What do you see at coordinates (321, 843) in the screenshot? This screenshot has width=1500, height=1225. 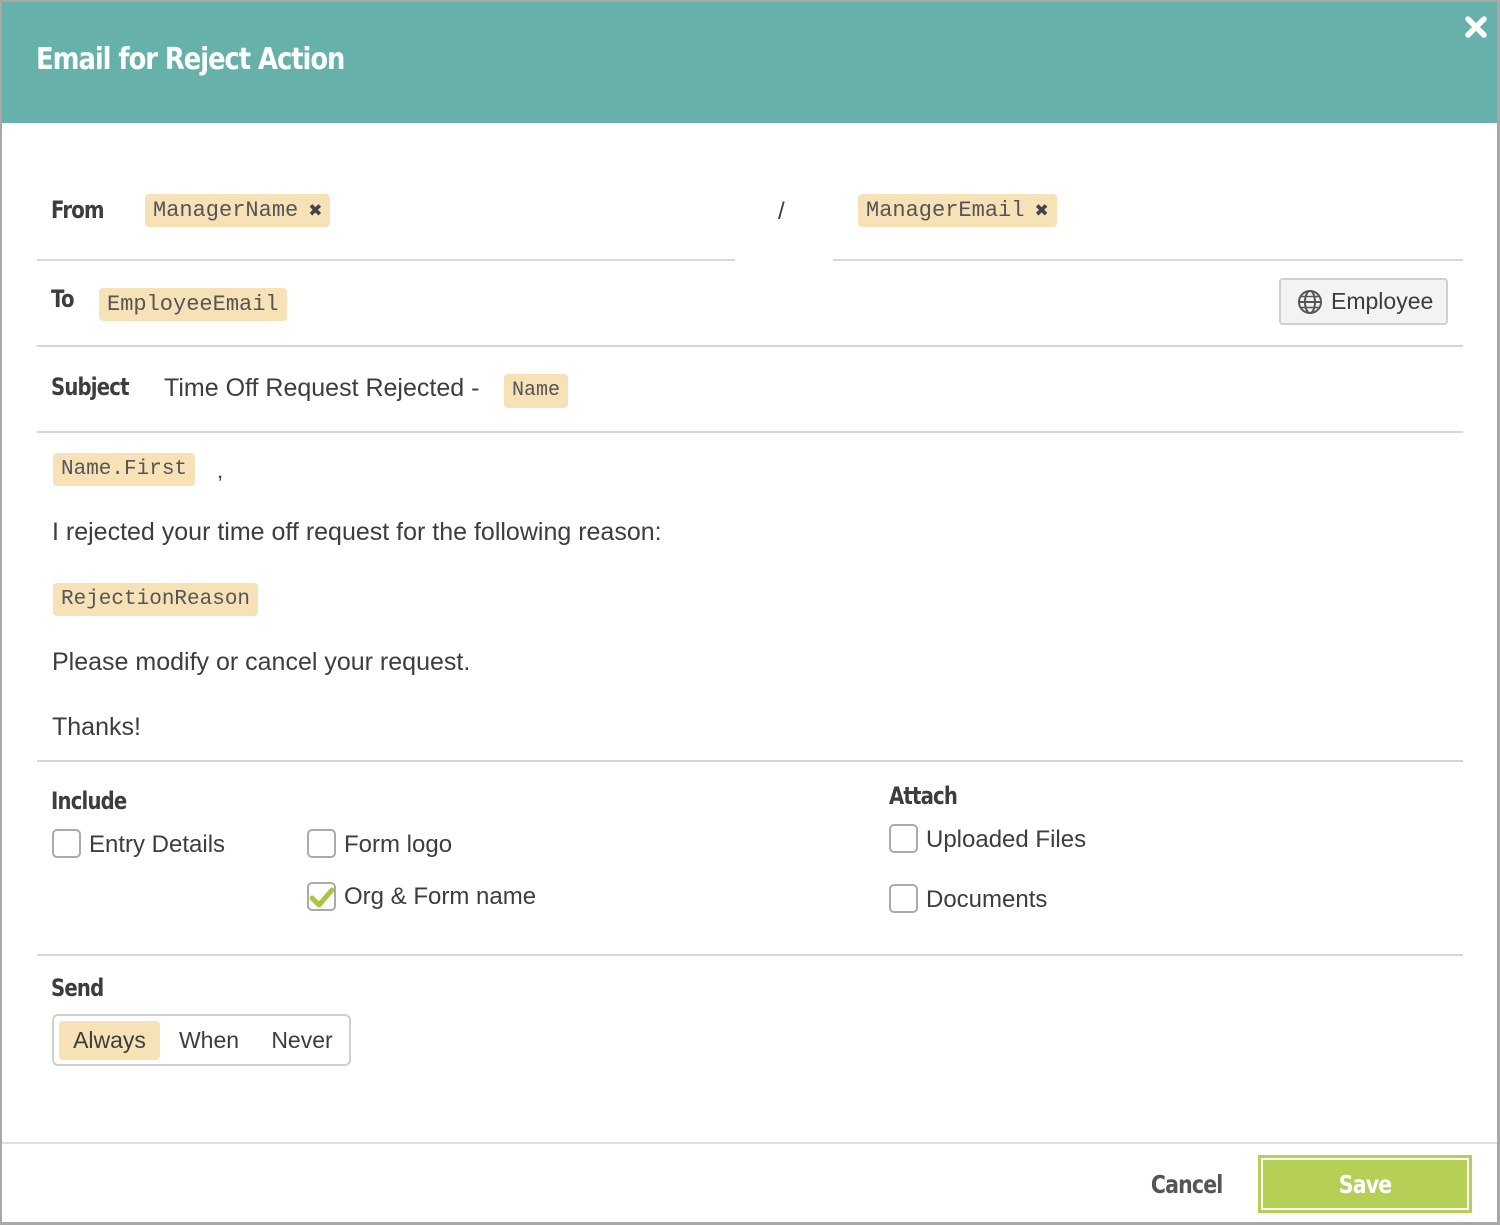 I see `form-logo-checkbox` at bounding box center [321, 843].